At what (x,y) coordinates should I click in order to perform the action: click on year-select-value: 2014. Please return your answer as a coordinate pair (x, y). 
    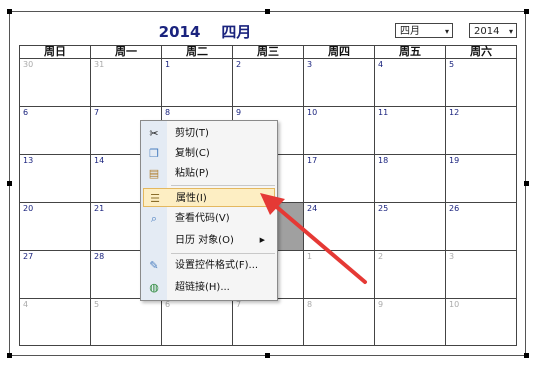
    Looking at the image, I should click on (487, 31).